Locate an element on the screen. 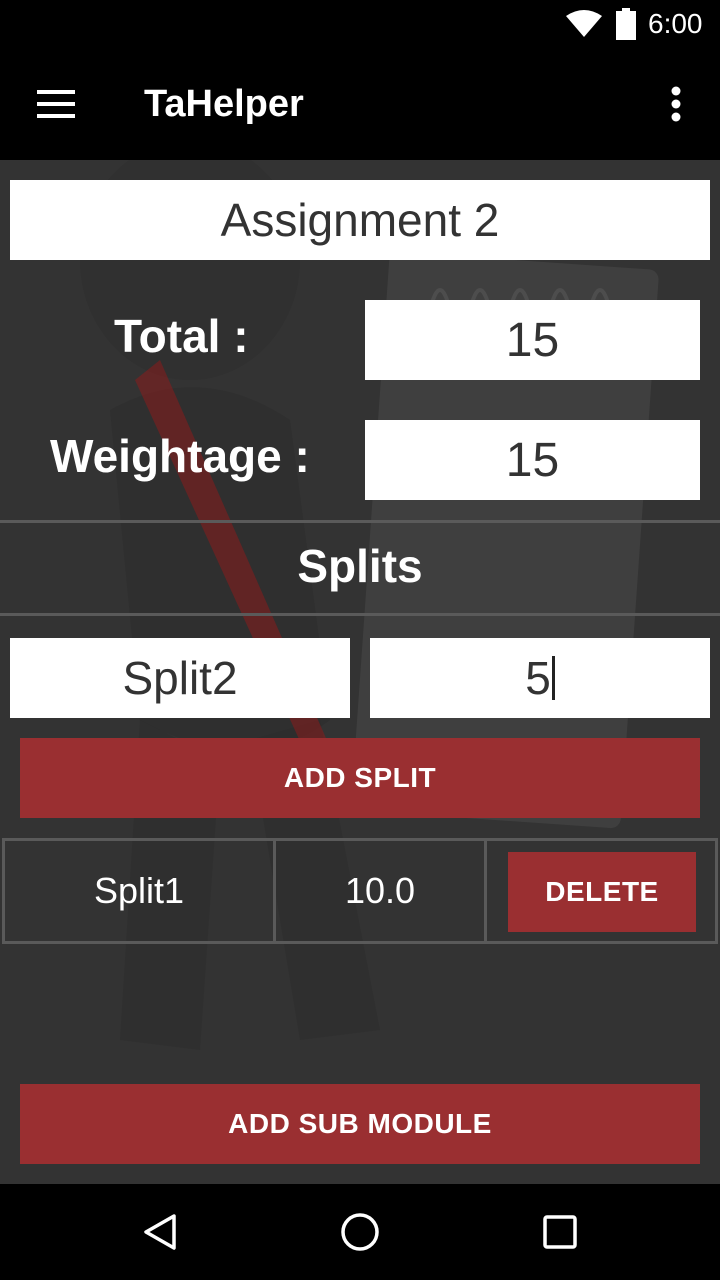 The width and height of the screenshot is (720, 1280). assignment-name-field: Assignment 2 is located at coordinates (360, 220).